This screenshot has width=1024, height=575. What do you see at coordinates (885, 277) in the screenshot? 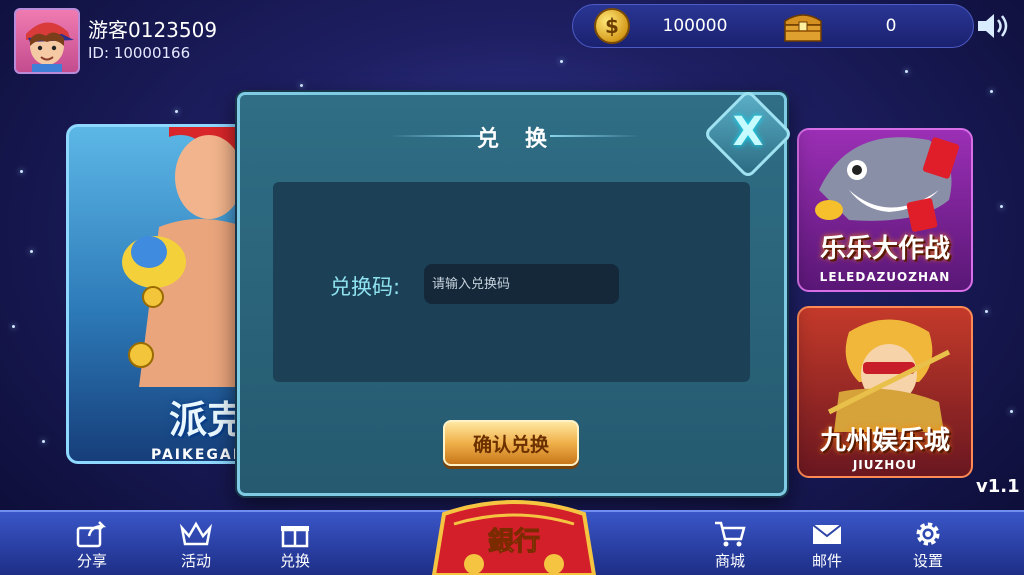
I see `game-subtitle: LELEDAZUOZHAN` at bounding box center [885, 277].